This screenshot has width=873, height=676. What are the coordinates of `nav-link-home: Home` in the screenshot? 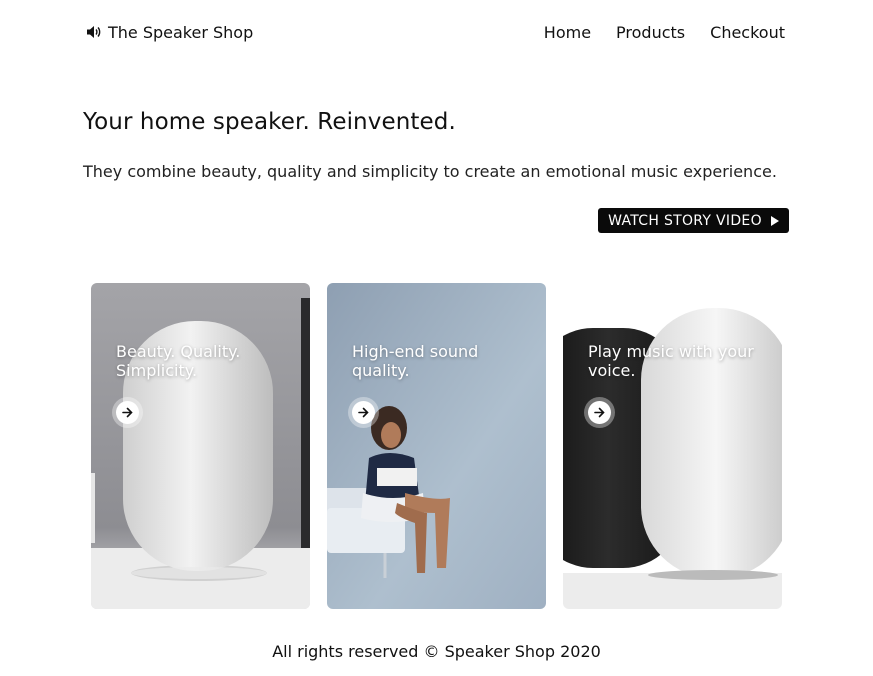 It's located at (567, 32).